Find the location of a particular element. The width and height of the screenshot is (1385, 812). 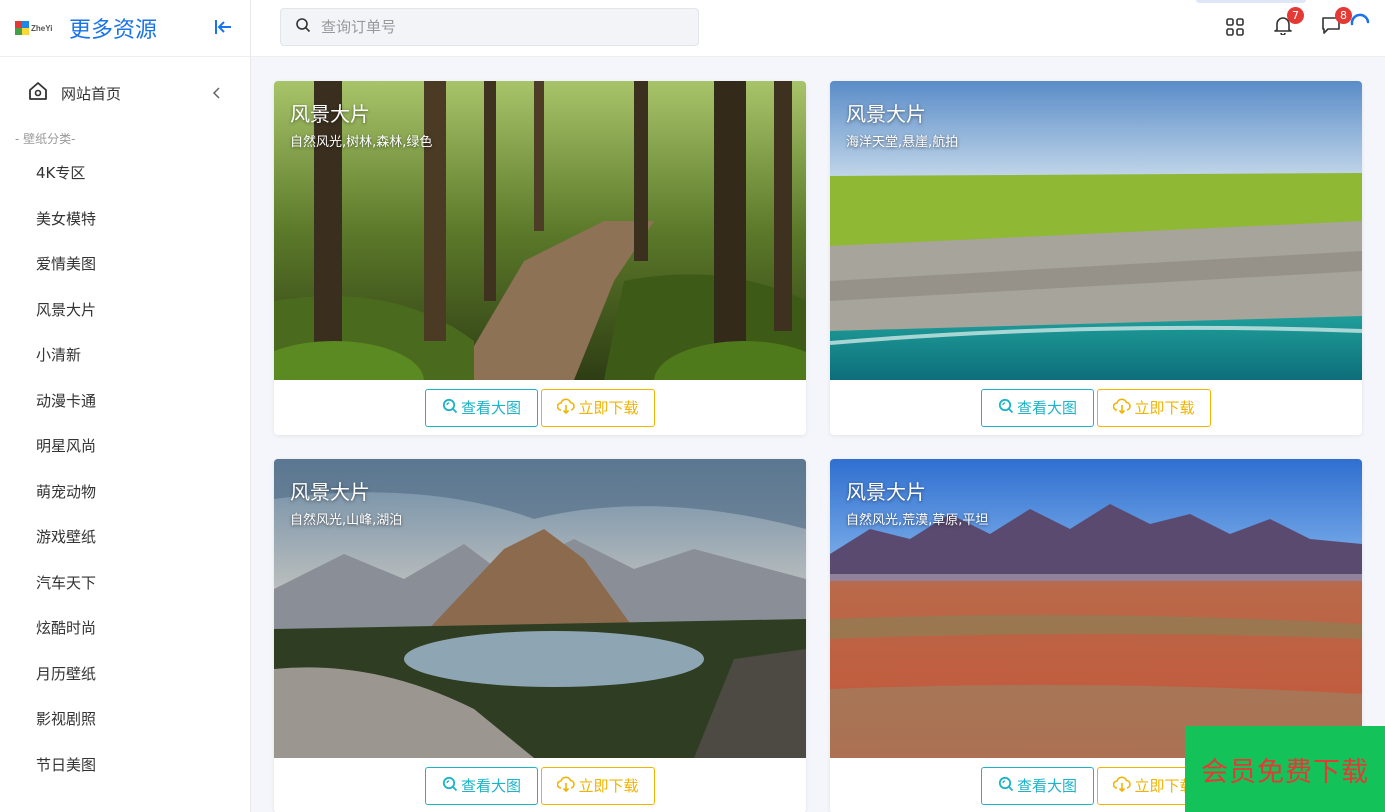

search-box is located at coordinates (489, 27).